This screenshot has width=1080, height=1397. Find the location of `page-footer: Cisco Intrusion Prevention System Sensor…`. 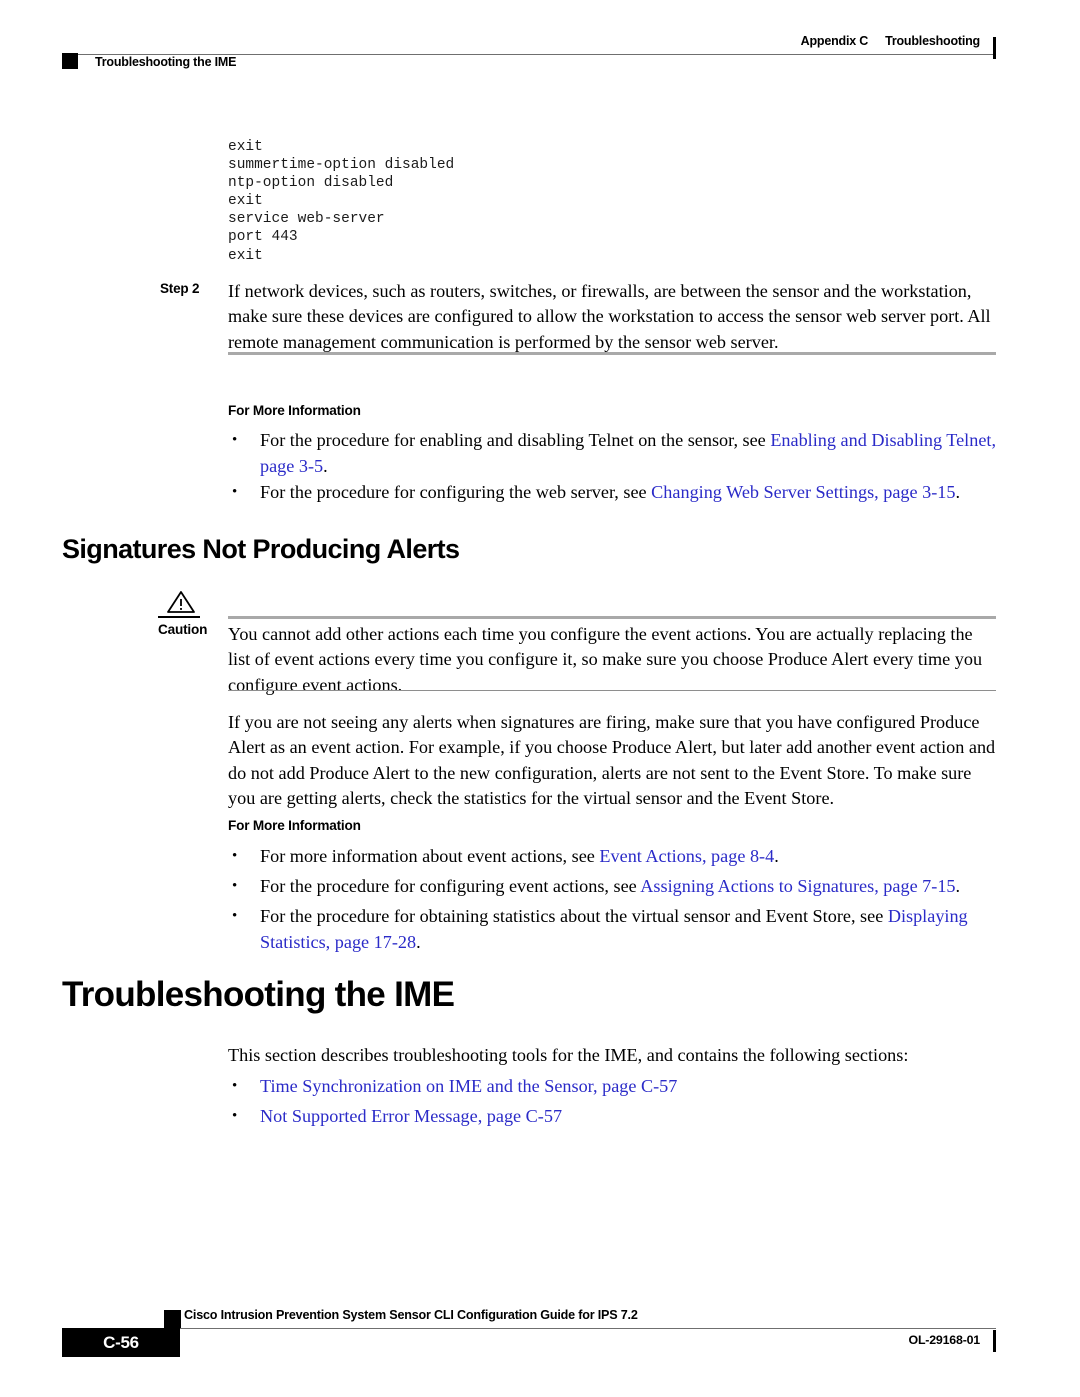

page-footer: Cisco Intrusion Prevention System Sensor… is located at coordinates (529, 1330).